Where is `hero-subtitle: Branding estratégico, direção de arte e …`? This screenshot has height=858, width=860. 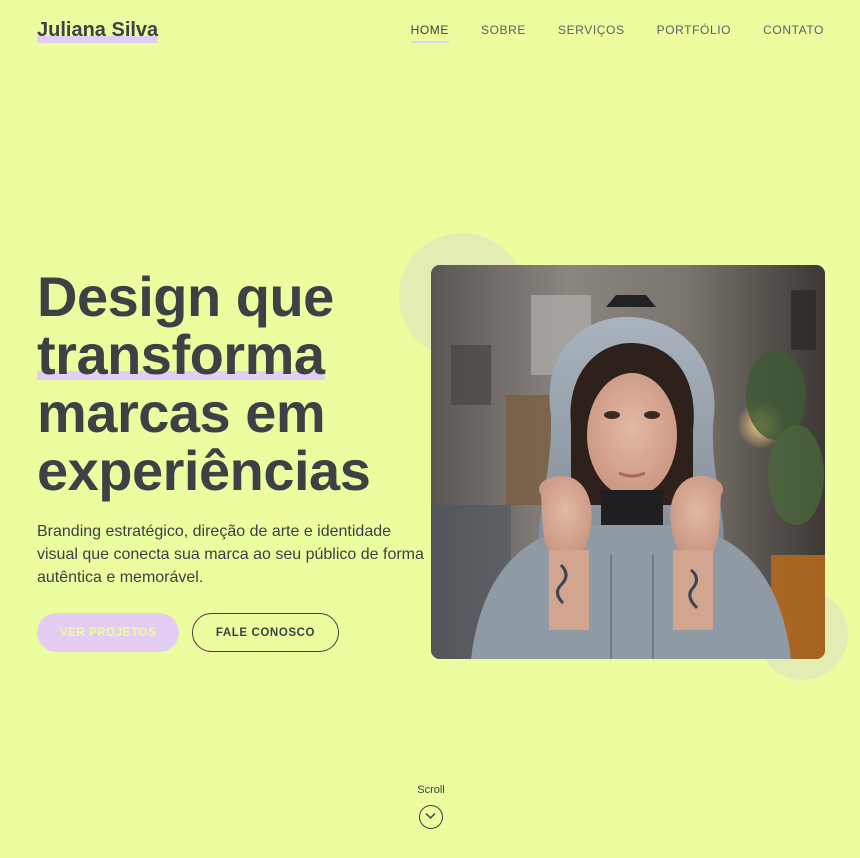 hero-subtitle: Branding estratégico, direção de arte e … is located at coordinates (230, 554).